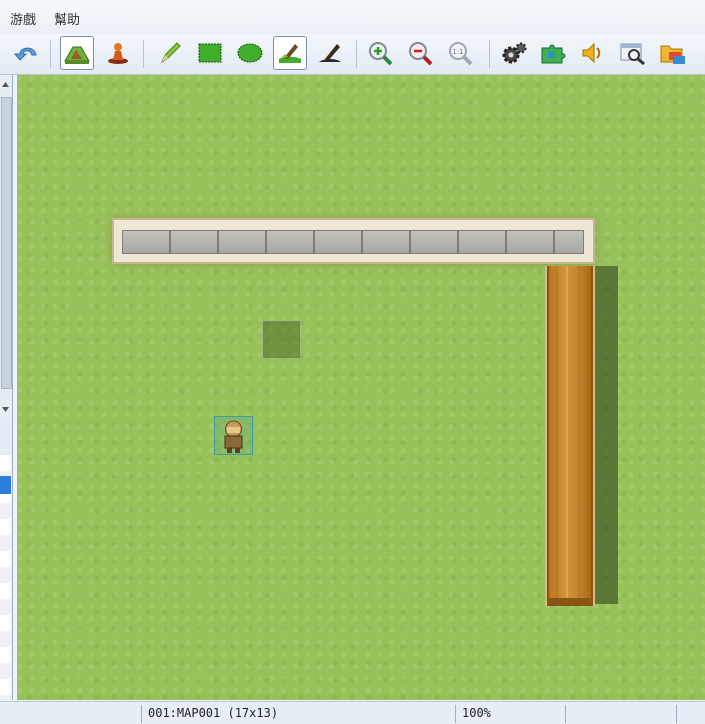  I want to click on zoom-out-button, so click(421, 53).